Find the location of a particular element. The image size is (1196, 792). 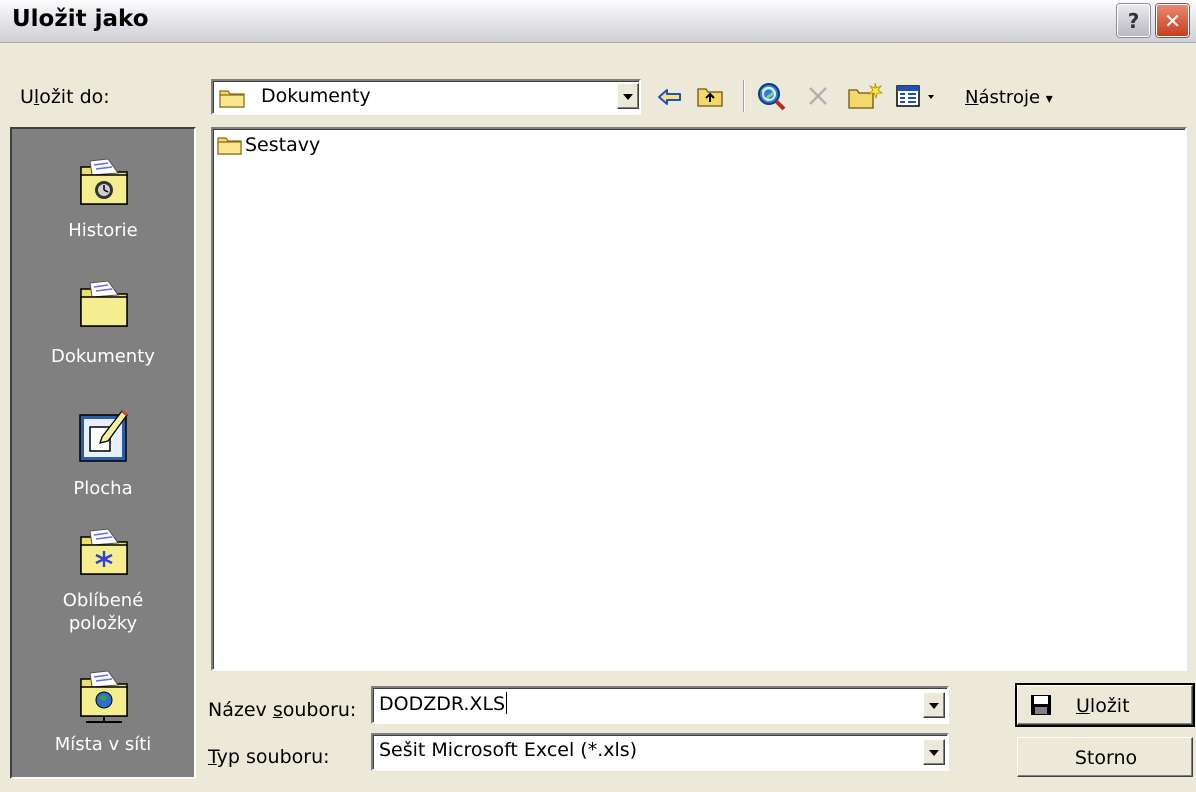

history-icon is located at coordinates (104, 181).